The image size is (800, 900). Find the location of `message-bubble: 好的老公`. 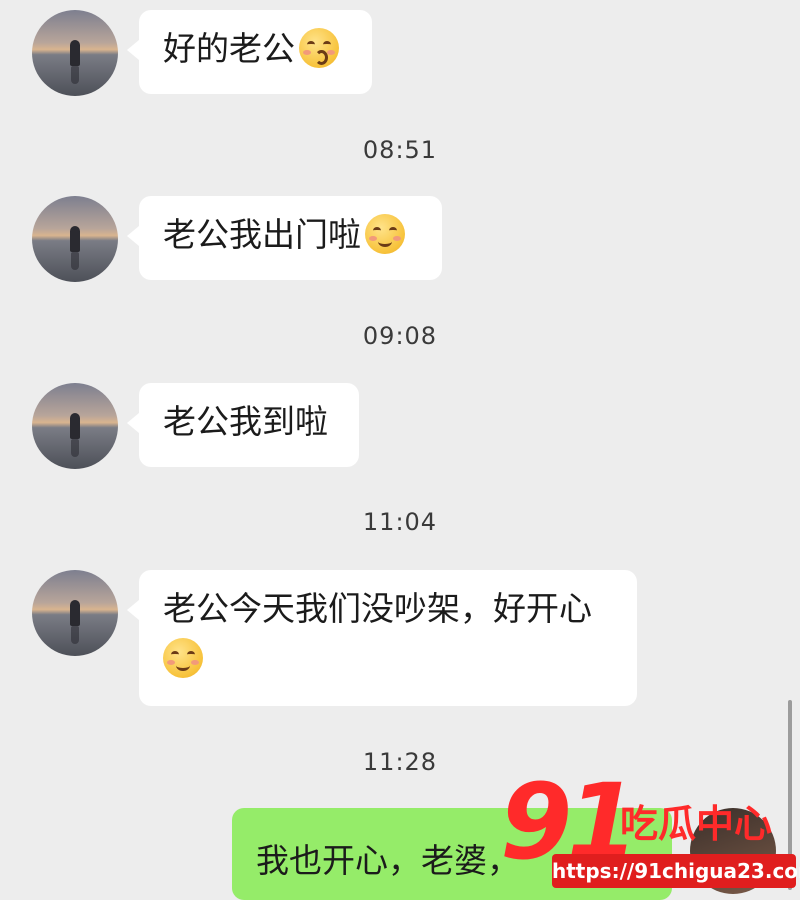

message-bubble: 好的老公 is located at coordinates (249, 52).